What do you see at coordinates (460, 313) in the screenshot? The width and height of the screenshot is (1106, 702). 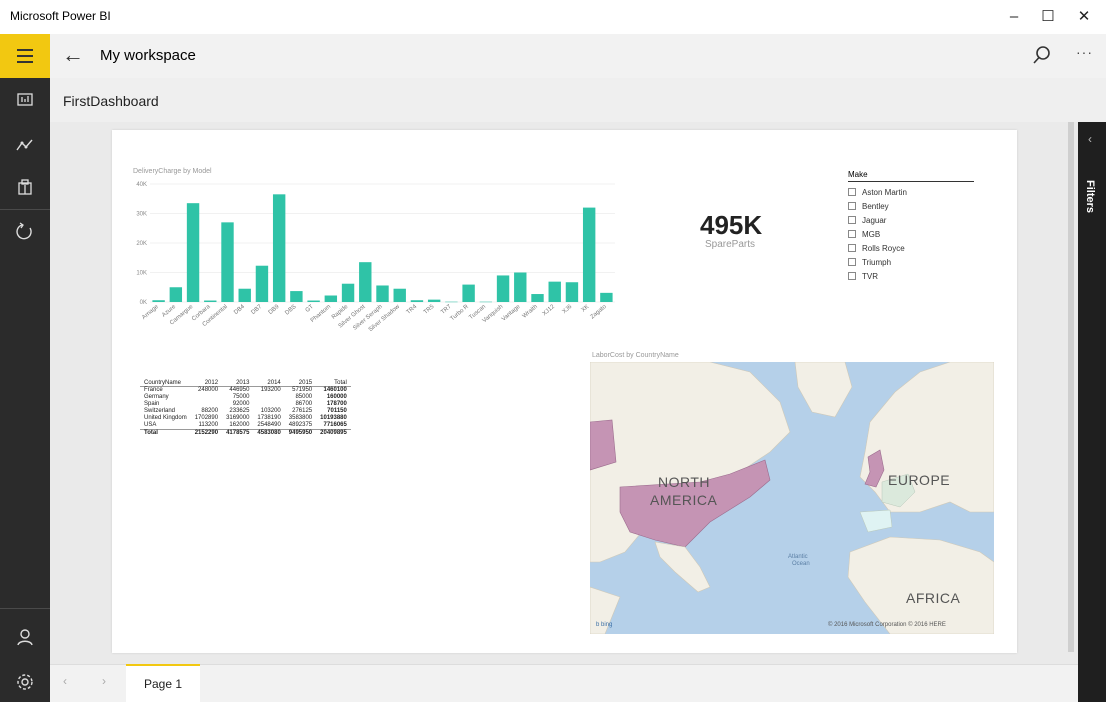 I see `x-tick-label: Turbo R` at bounding box center [460, 313].